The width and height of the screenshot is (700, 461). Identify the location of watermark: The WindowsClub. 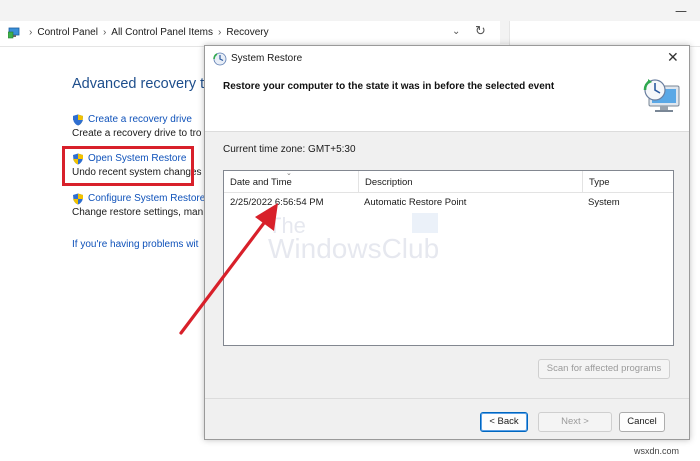
(368, 243).